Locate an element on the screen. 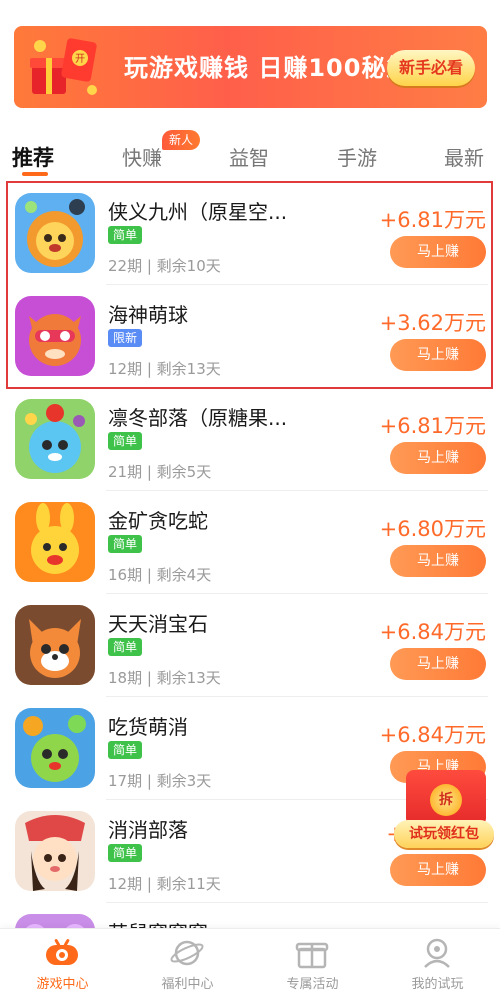 The height and width of the screenshot is (1001, 500). nav-my-trials: 我的试玩 is located at coordinates (437, 965).